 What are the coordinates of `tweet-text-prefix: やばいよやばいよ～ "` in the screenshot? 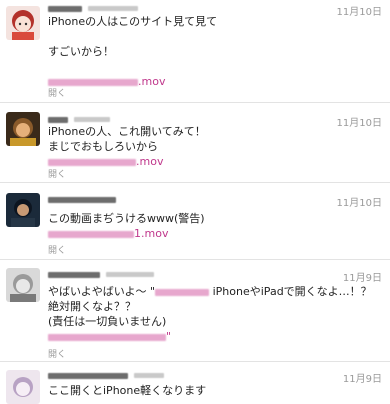 It's located at (102, 291).